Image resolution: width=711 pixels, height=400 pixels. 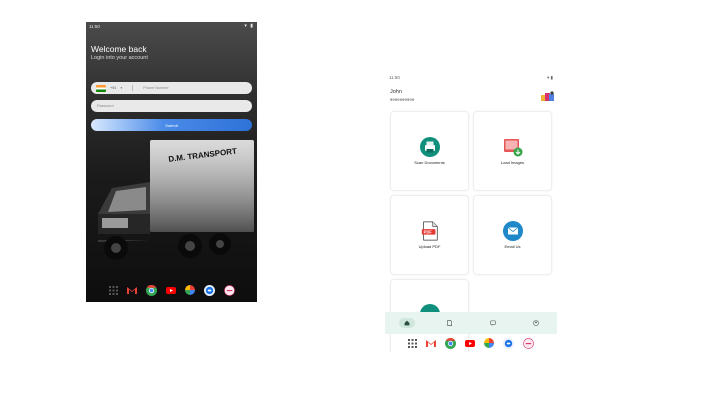 I want to click on tab-home, so click(x=406, y=323).